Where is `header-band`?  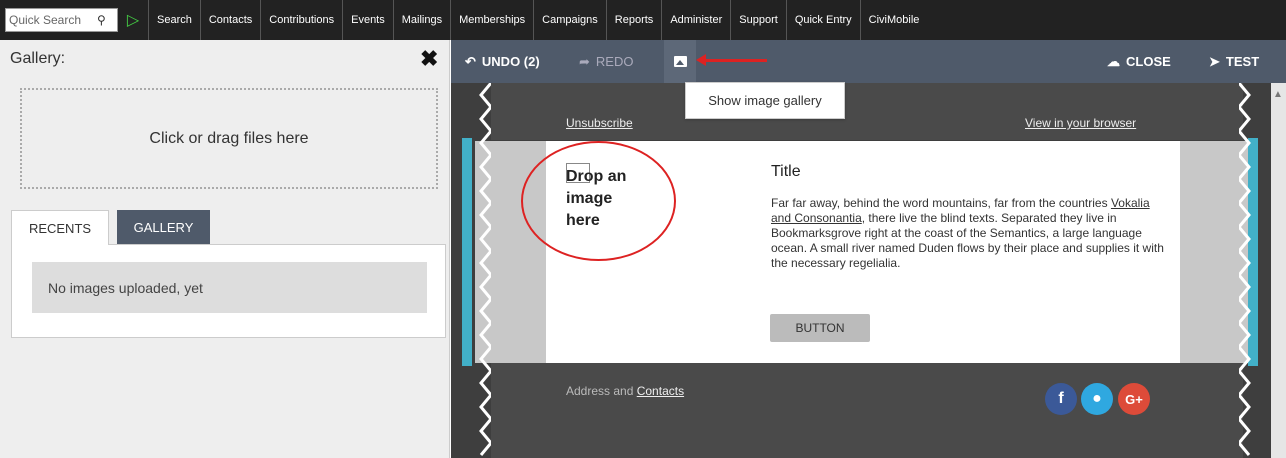 header-band is located at coordinates (867, 111).